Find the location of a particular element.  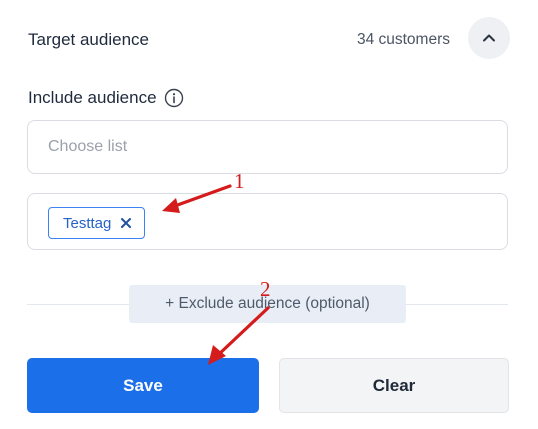

chevron-up-icon is located at coordinates (489, 38).